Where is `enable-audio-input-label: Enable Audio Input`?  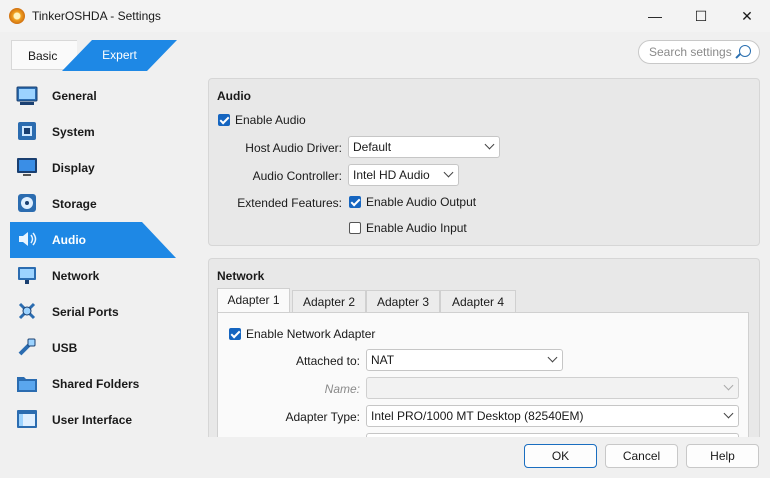
enable-audio-input-label: Enable Audio Input is located at coordinates (416, 228).